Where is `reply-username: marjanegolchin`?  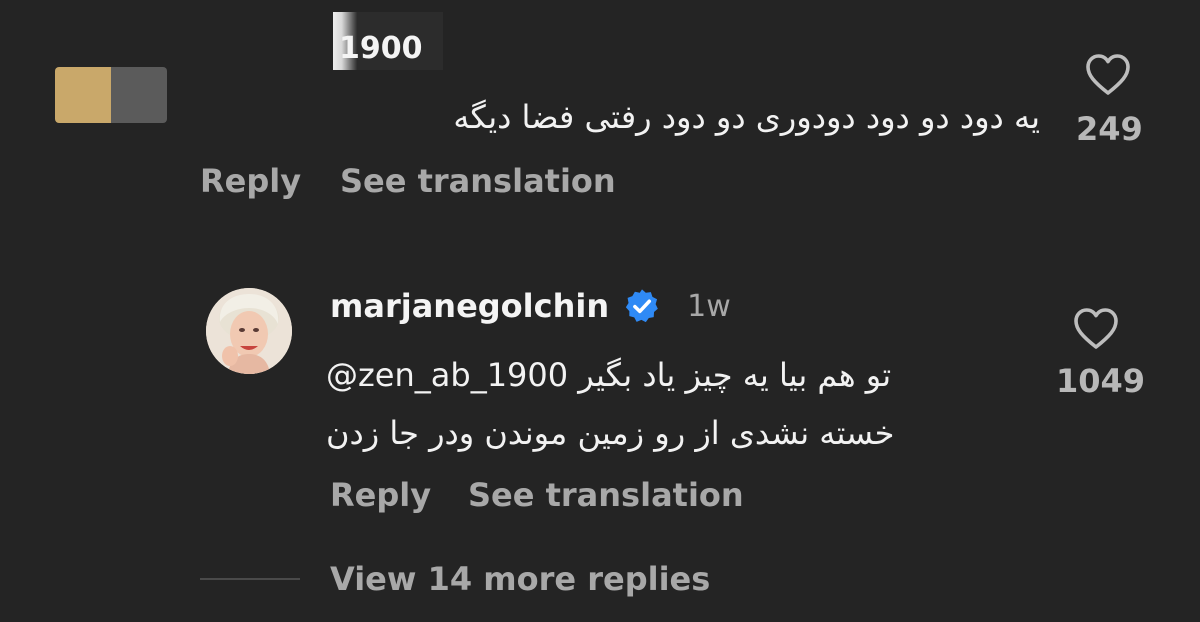 reply-username: marjanegolchin is located at coordinates (469, 306).